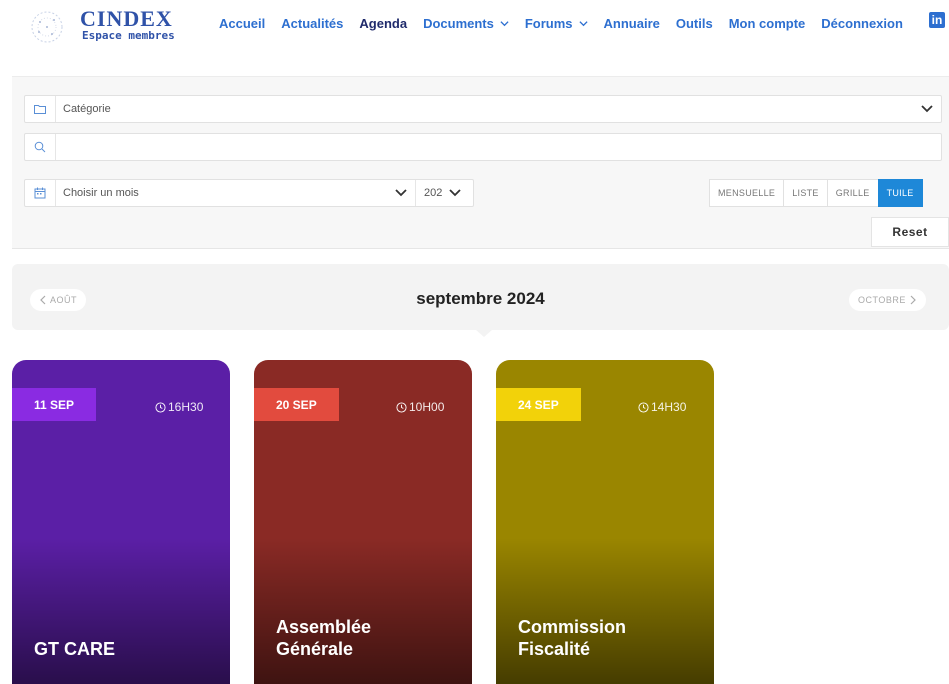  What do you see at coordinates (483, 109) in the screenshot?
I see `category-select: Catégorie` at bounding box center [483, 109].